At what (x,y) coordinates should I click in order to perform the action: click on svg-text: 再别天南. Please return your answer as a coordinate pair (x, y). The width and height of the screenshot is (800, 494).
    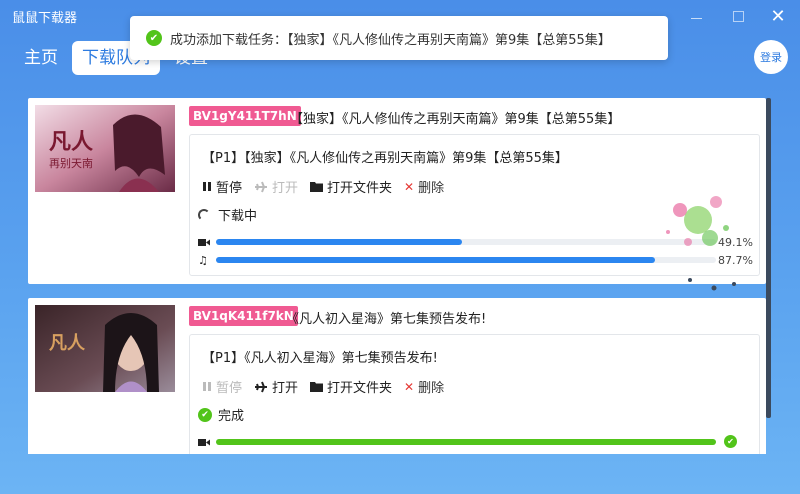
    Looking at the image, I should click on (71, 163).